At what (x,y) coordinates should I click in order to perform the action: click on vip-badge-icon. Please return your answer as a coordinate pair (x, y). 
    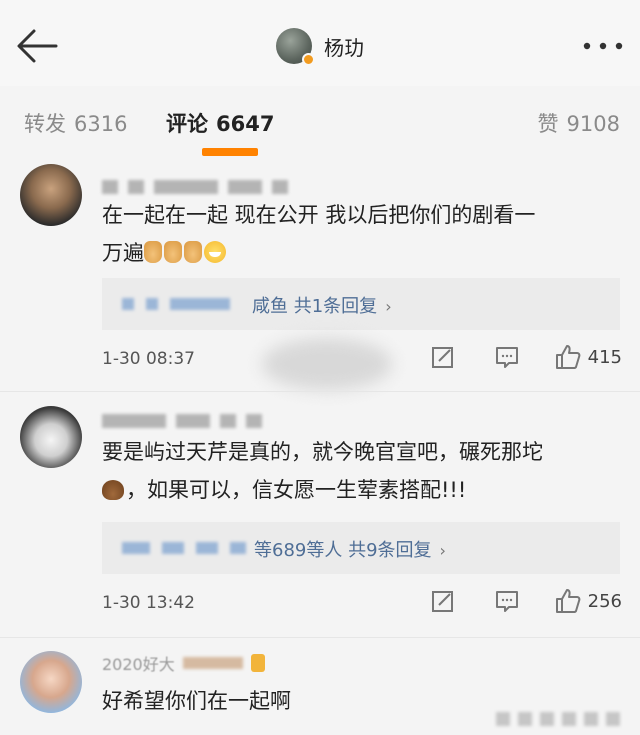
    Looking at the image, I should click on (257, 663).